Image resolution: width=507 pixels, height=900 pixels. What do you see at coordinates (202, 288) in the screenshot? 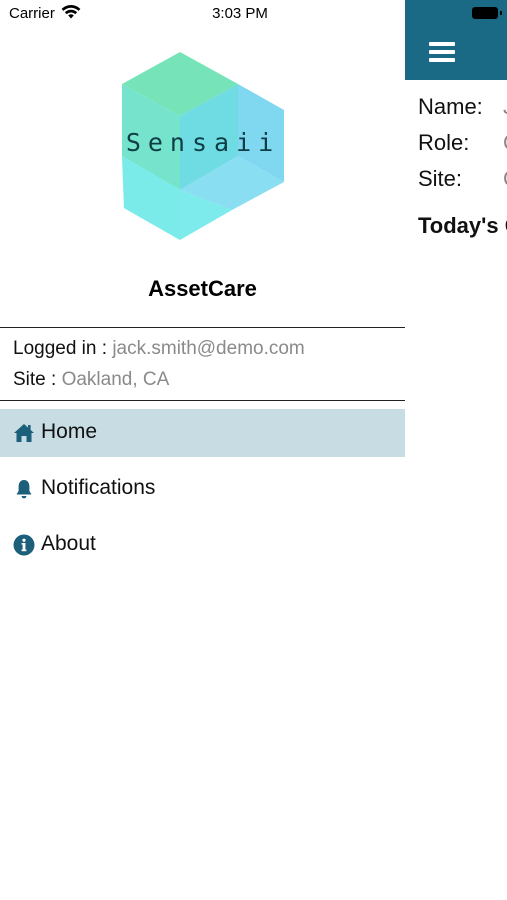
I see `app-name: AssetCare` at bounding box center [202, 288].